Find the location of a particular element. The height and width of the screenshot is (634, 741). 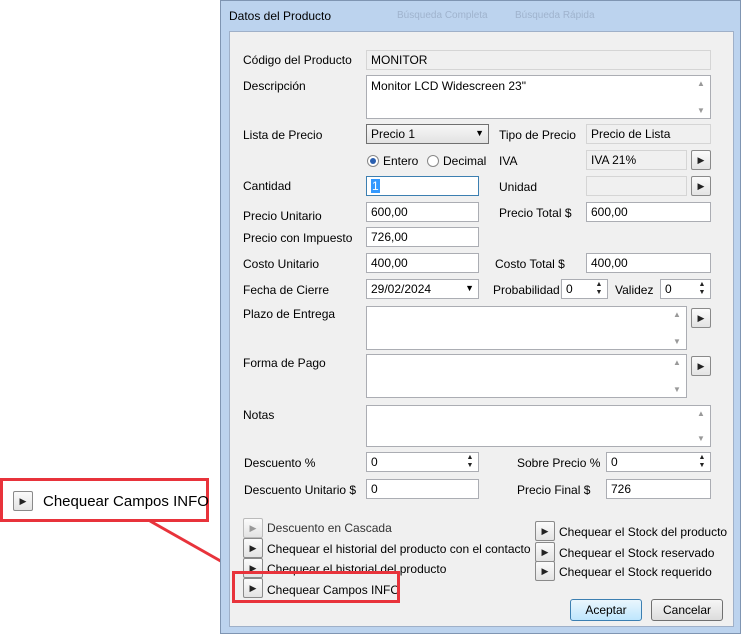

entero-radio is located at coordinates (373, 161).